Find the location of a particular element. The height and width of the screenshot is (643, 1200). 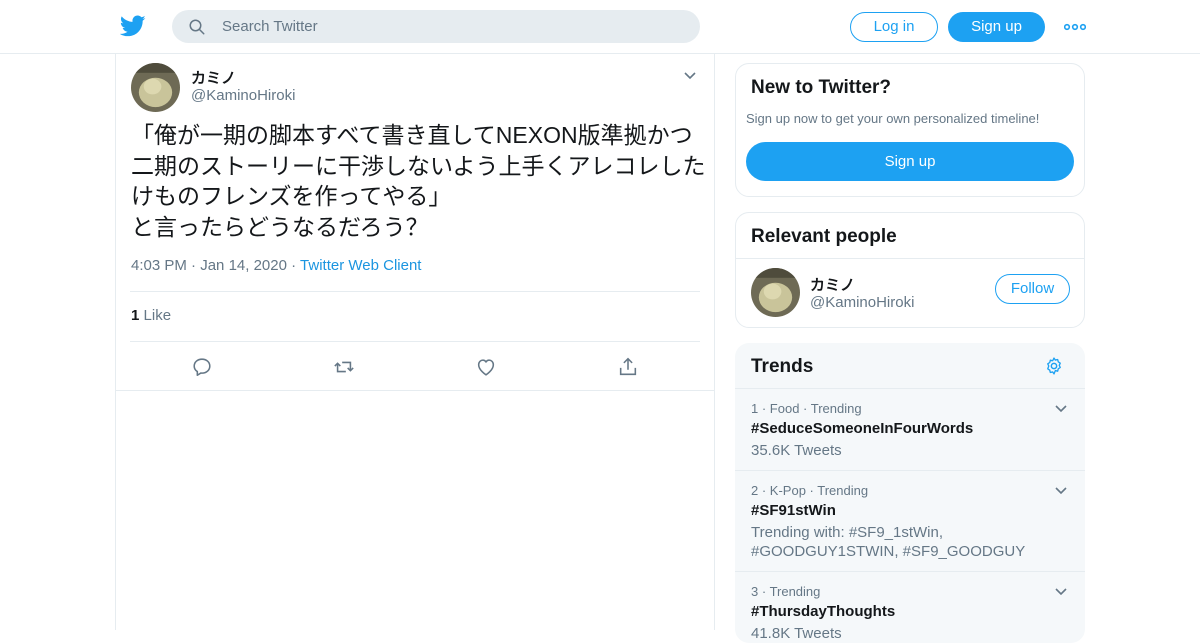

like-count-label: Like is located at coordinates (157, 315).